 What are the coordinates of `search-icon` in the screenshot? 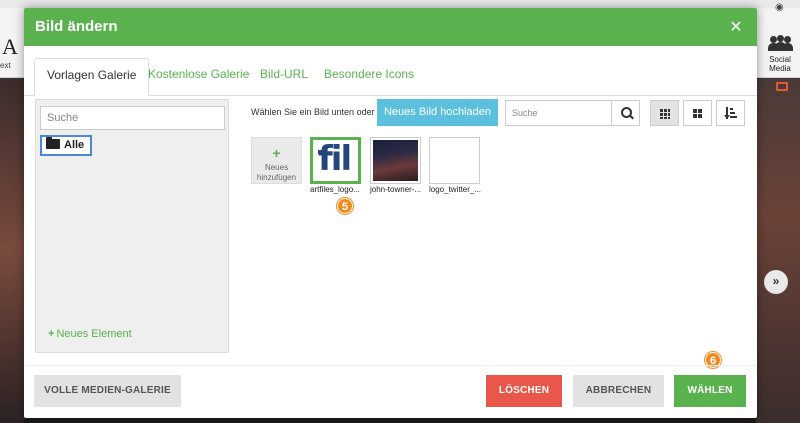 It's located at (625, 113).